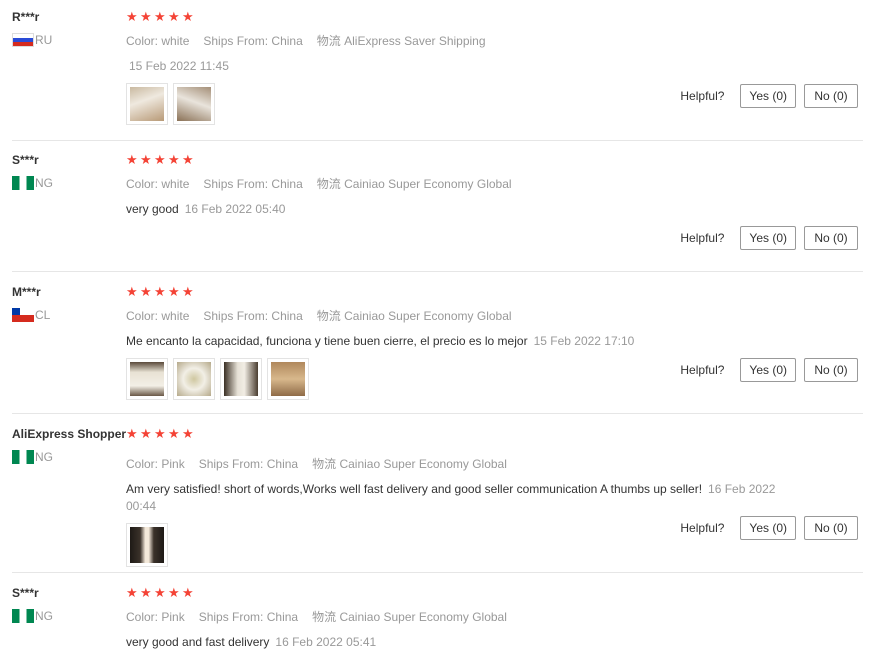 The height and width of the screenshot is (658, 880). I want to click on reviewer-name: R***r, so click(26, 17).